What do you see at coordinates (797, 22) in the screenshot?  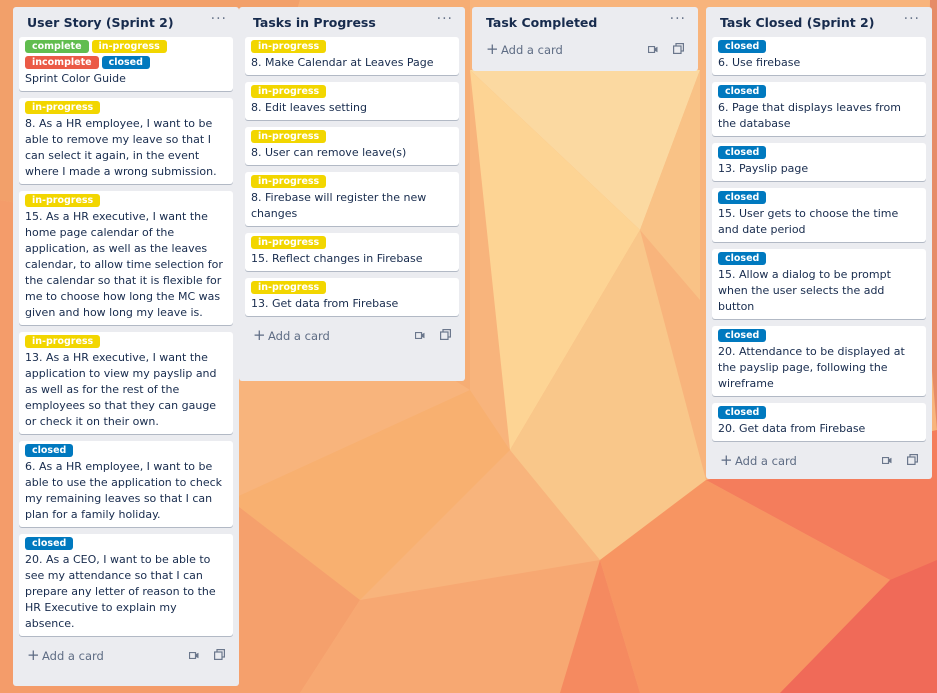 I see `list-title: Task Closed (Sprint 2)` at bounding box center [797, 22].